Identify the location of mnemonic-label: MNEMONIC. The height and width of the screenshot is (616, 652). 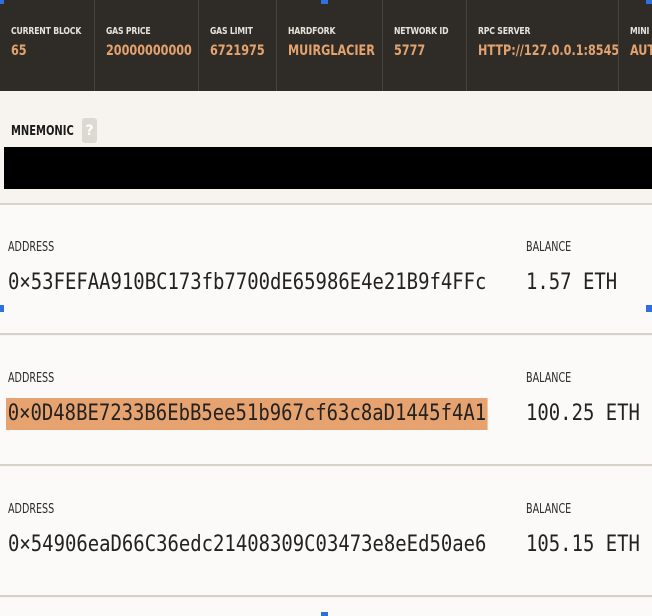
(42, 130).